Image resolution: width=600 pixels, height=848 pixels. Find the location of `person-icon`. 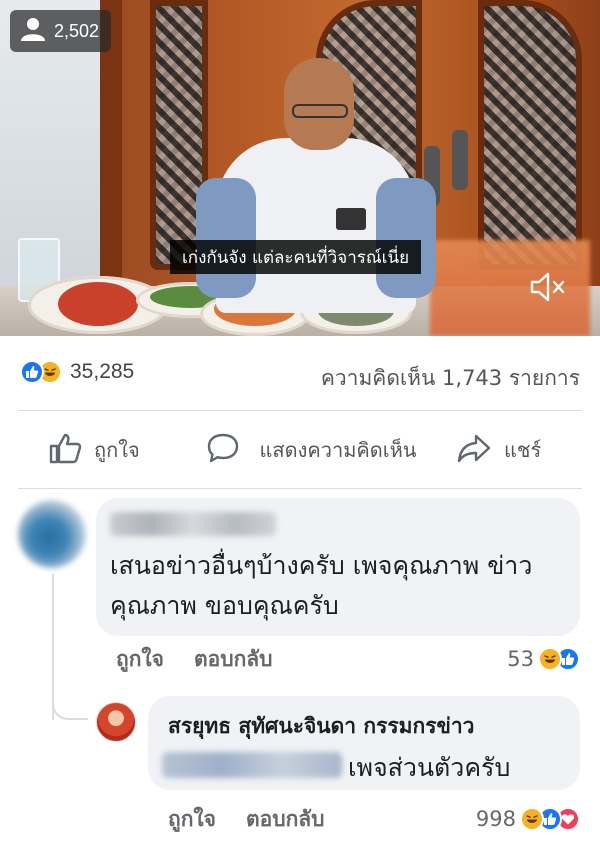

person-icon is located at coordinates (33, 31).